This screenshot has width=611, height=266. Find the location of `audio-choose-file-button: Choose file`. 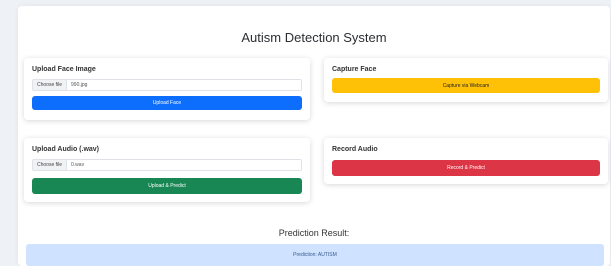

audio-choose-file-button: Choose file is located at coordinates (50, 165).